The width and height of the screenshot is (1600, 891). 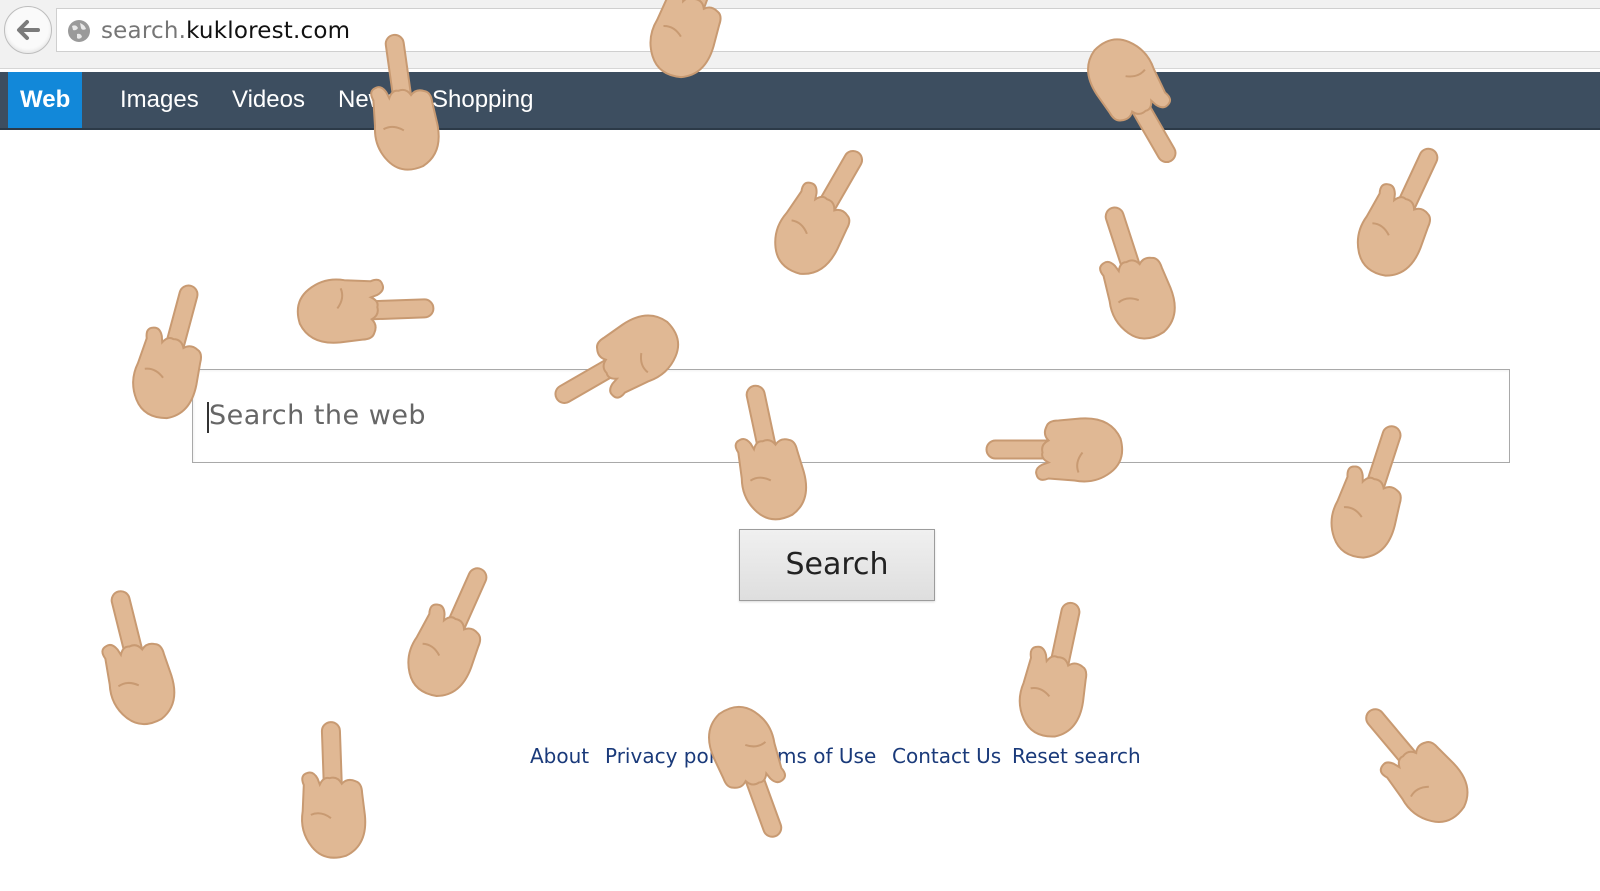 What do you see at coordinates (946, 756) in the screenshot?
I see `footer-link-contact: Contact Us` at bounding box center [946, 756].